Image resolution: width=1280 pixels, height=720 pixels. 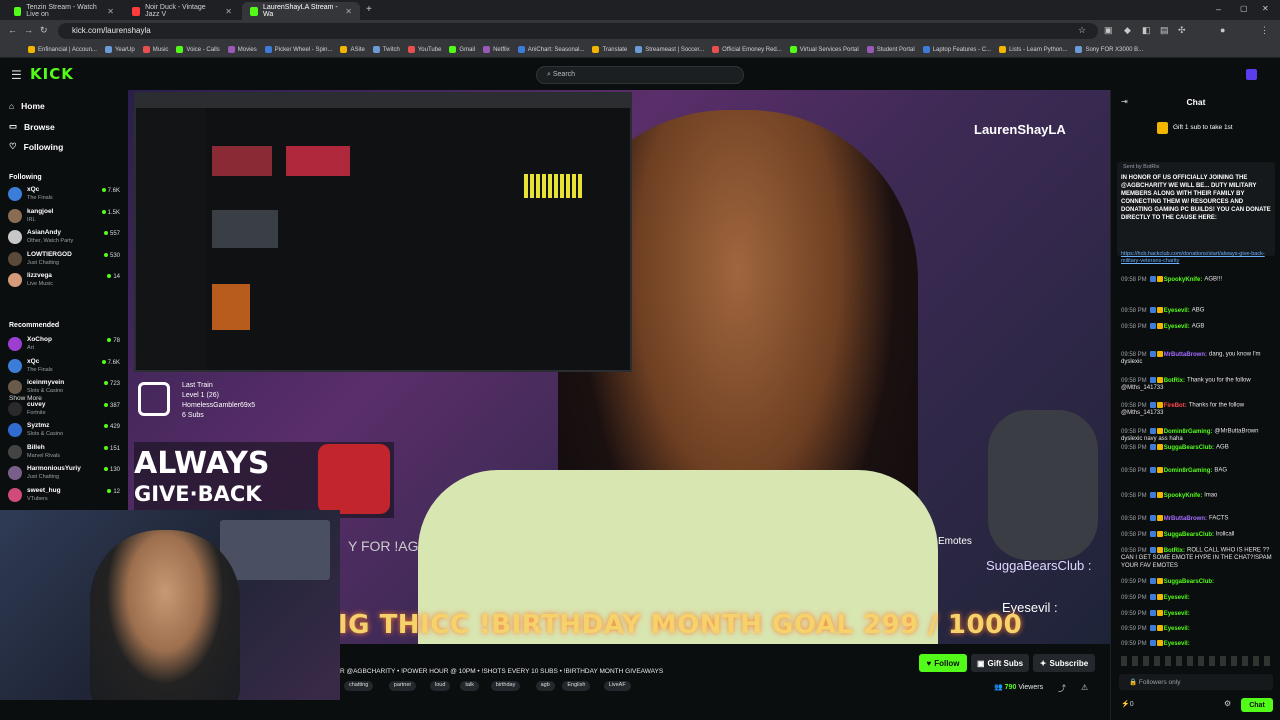 What do you see at coordinates (640, 75) in the screenshot?
I see `search-input: ⌕ Search` at bounding box center [640, 75].